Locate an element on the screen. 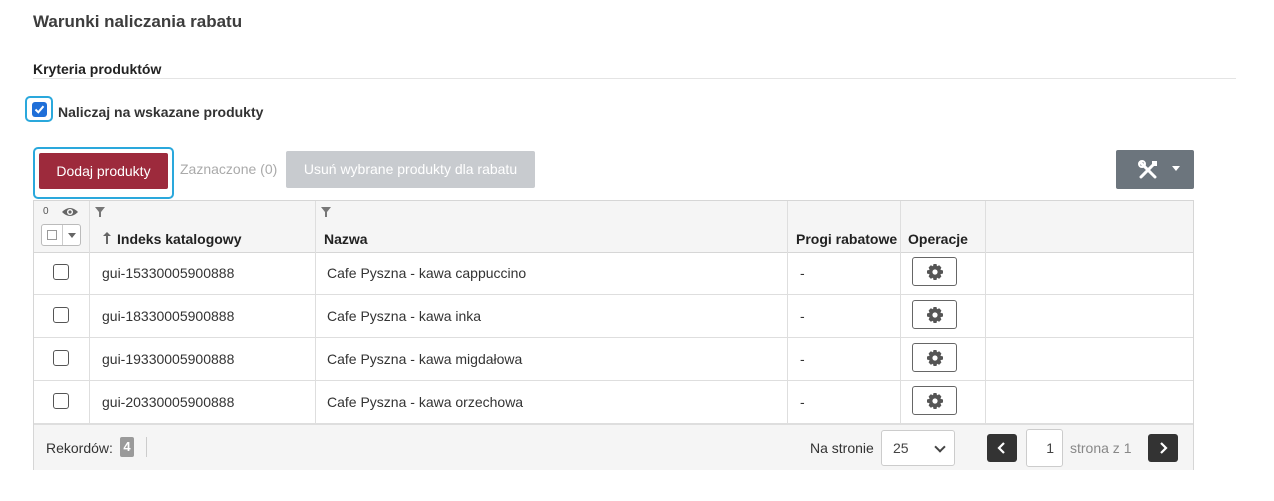 This screenshot has height=501, width=1274. visible-columns-count: 0 is located at coordinates (46, 211).